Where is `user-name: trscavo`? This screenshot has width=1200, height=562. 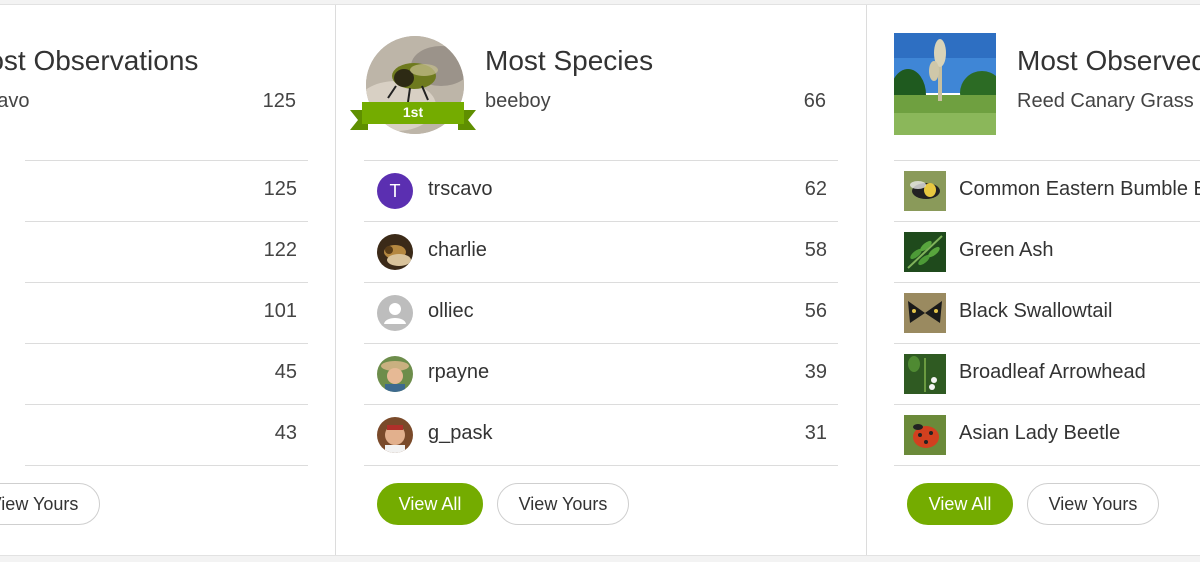
user-name: trscavo is located at coordinates (460, 189).